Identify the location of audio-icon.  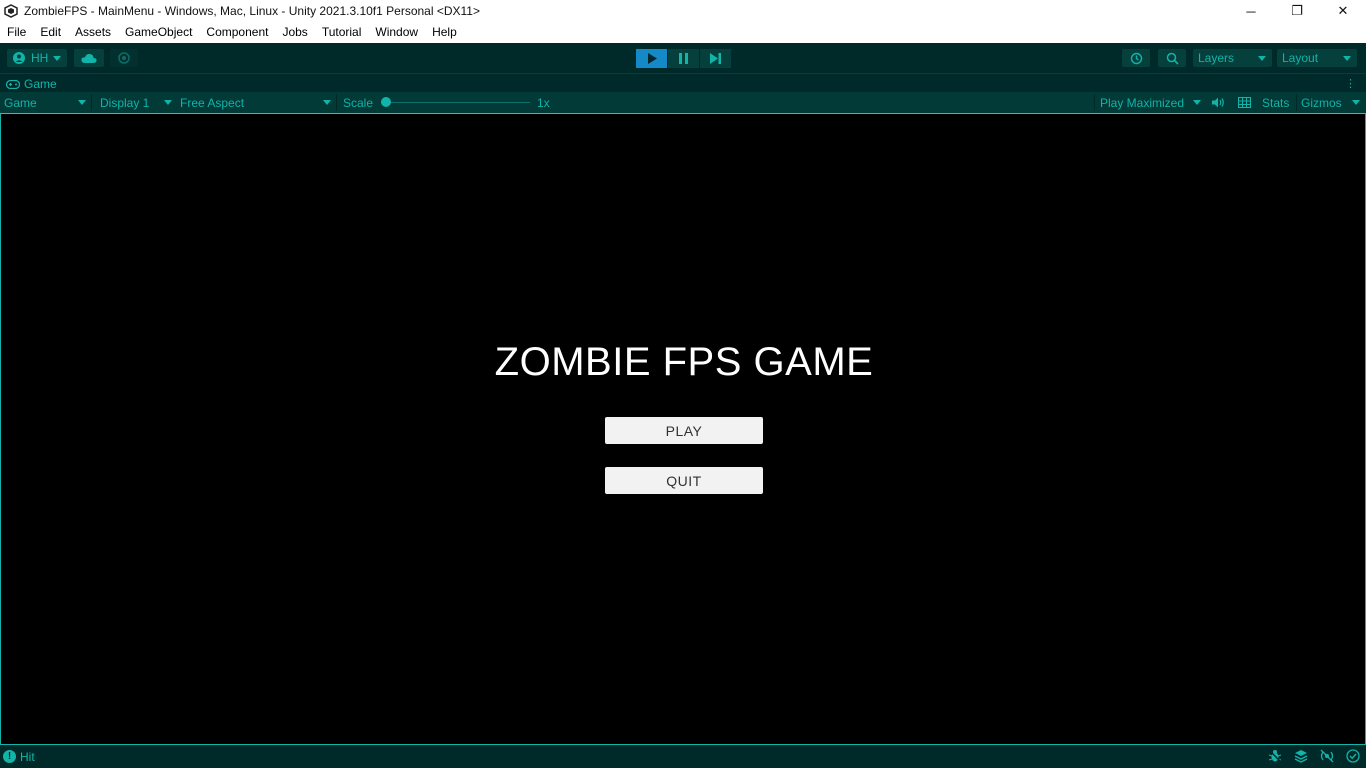
(1218, 102).